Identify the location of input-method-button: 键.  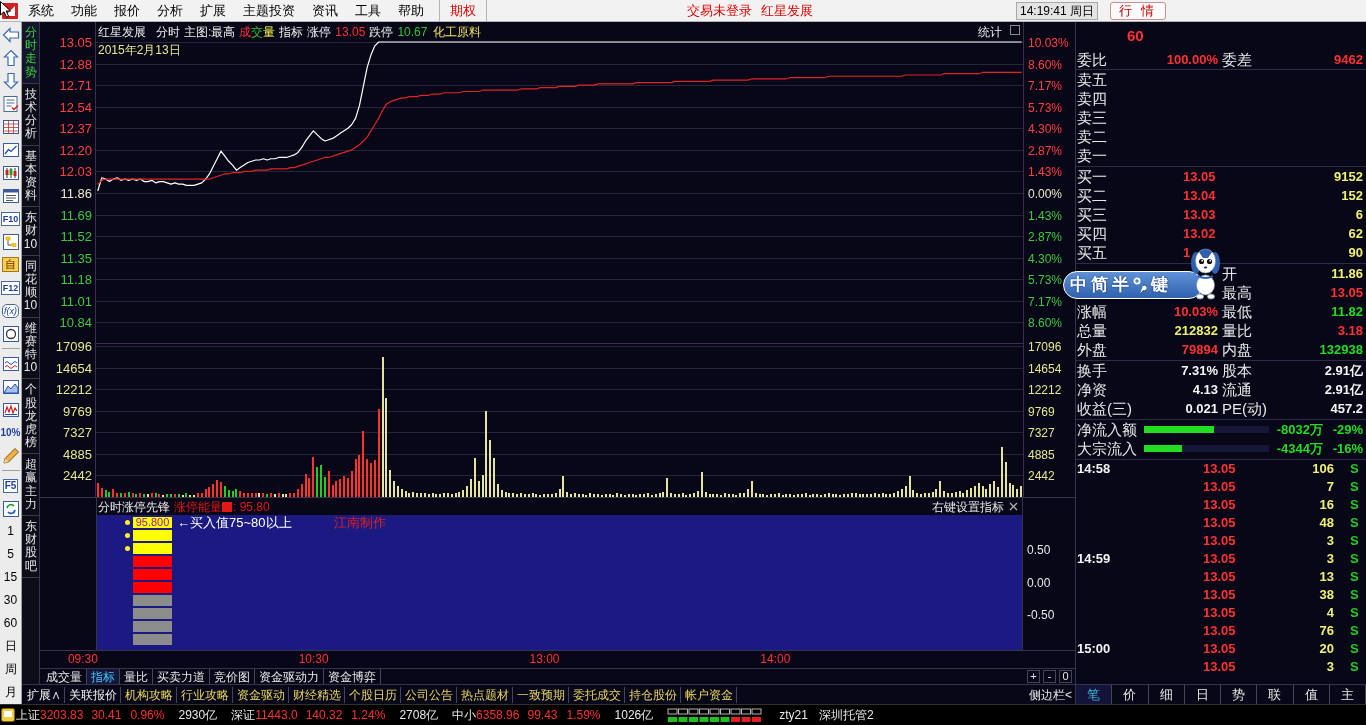
(1159, 285).